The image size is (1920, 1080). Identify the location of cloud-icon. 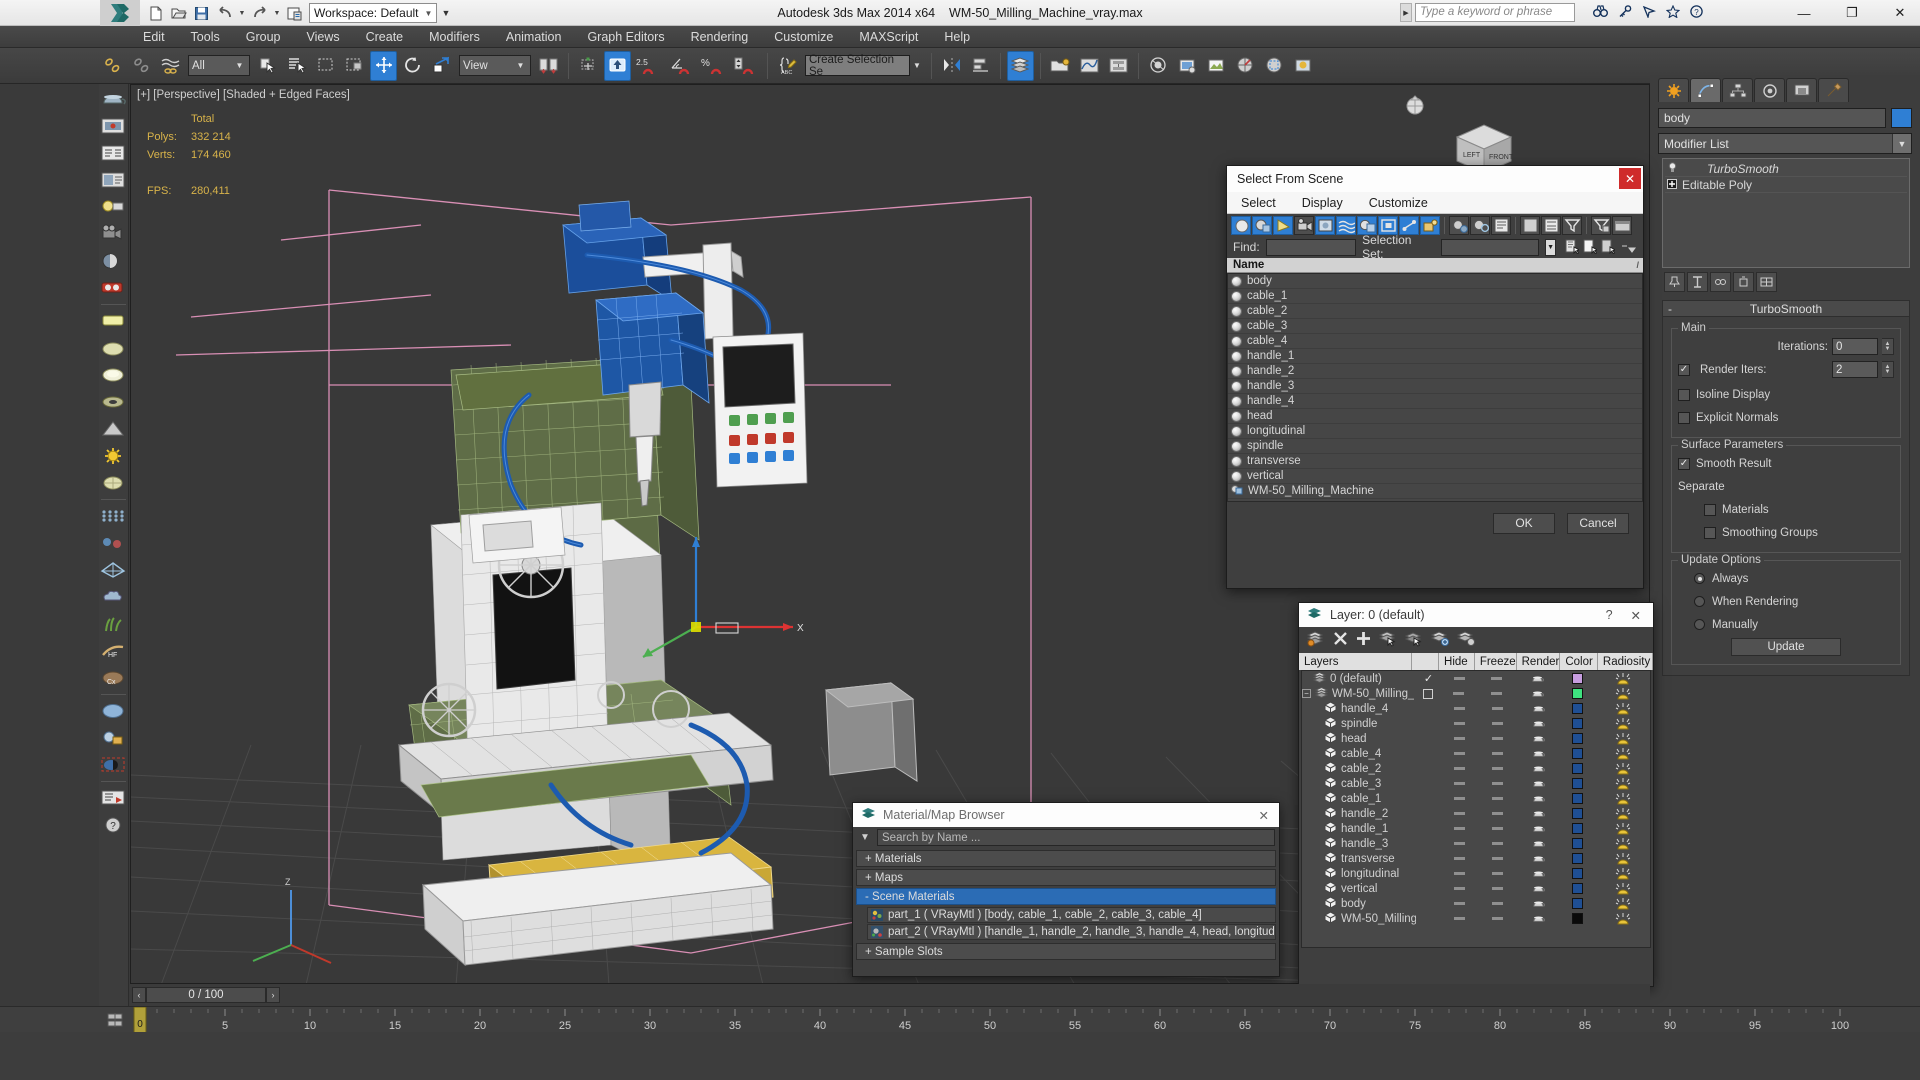
(113, 597).